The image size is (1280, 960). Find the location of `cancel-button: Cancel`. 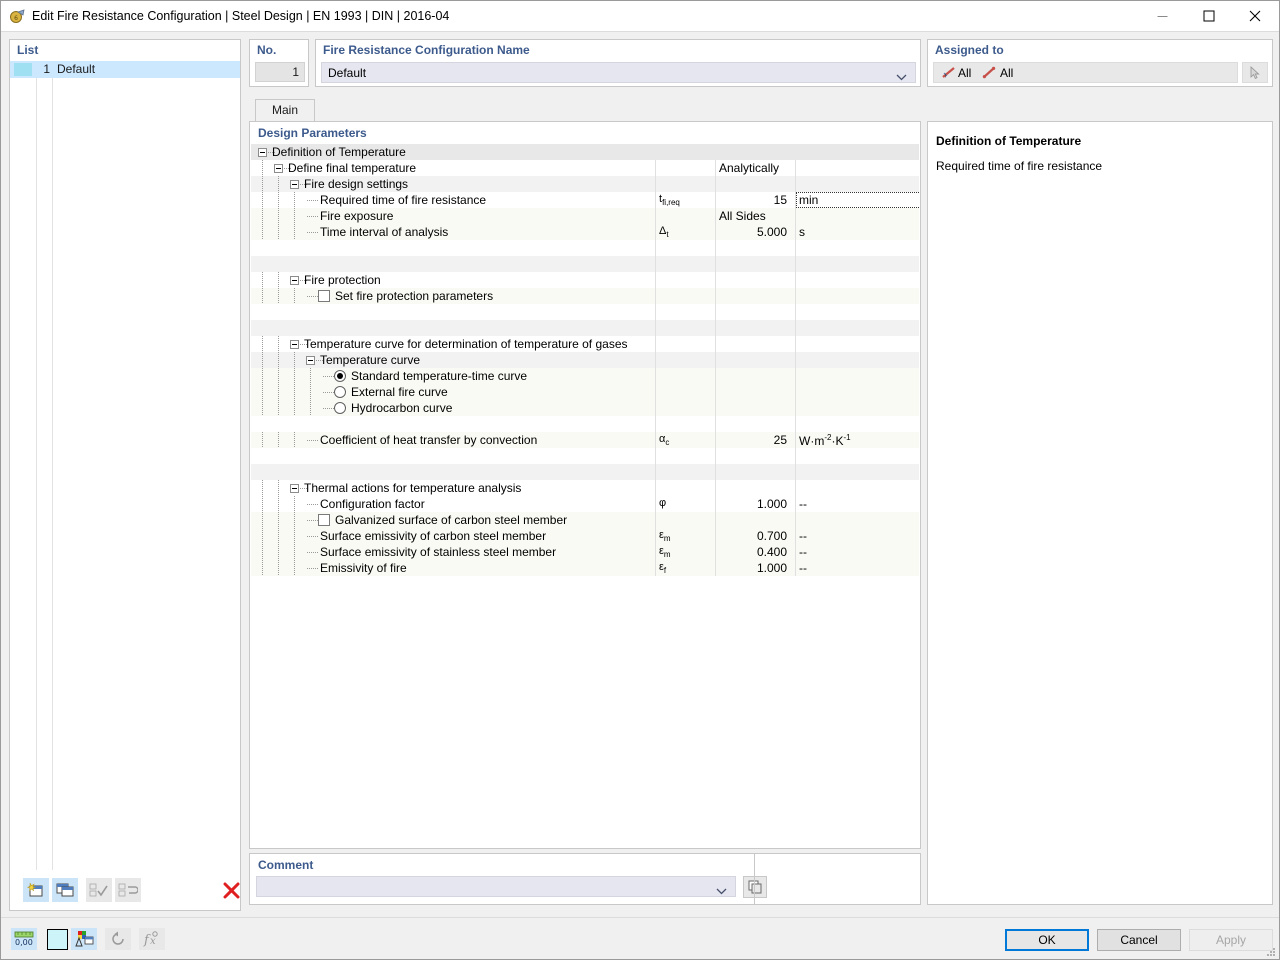

cancel-button: Cancel is located at coordinates (1139, 940).